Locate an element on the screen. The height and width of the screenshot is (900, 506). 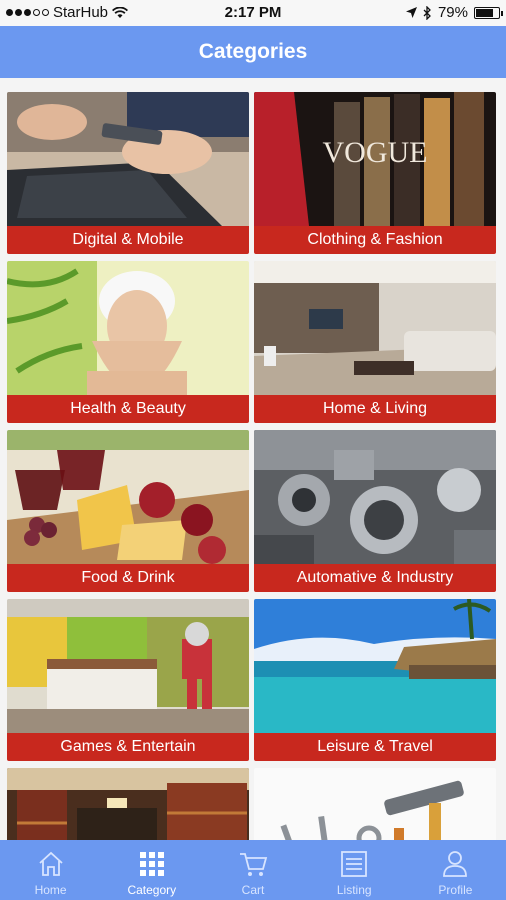
category-label: Digital & Mobile is located at coordinates (128, 240).